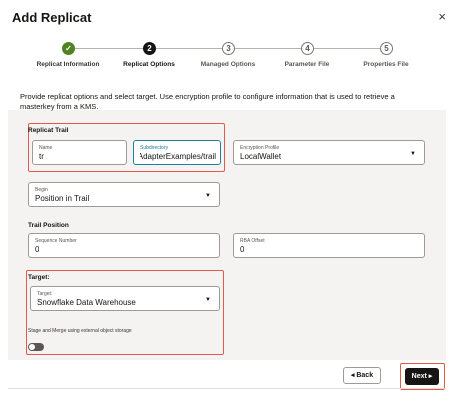 The height and width of the screenshot is (396, 462). What do you see at coordinates (125, 312) in the screenshot?
I see `target-highlight` at bounding box center [125, 312].